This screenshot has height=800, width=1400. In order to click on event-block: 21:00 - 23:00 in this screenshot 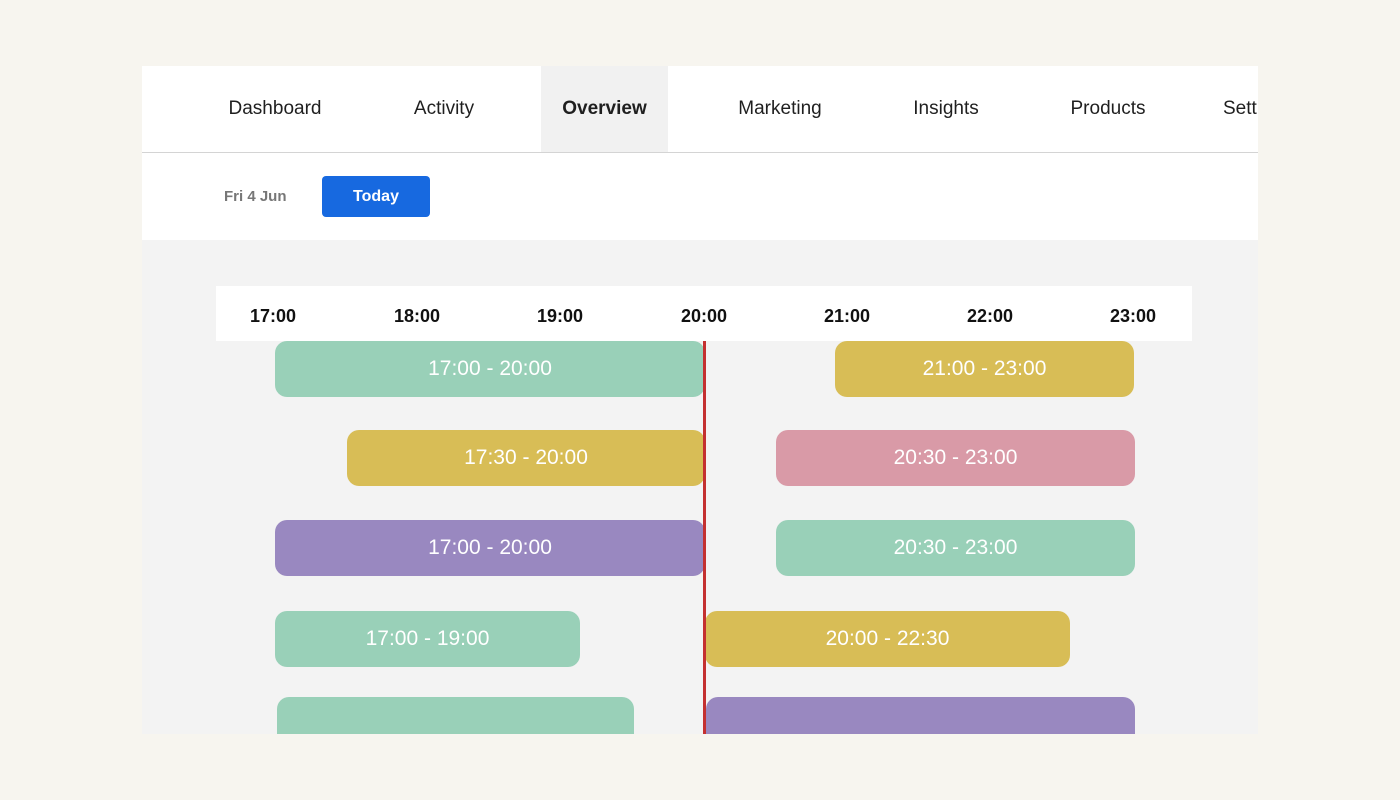, I will do `click(984, 369)`.